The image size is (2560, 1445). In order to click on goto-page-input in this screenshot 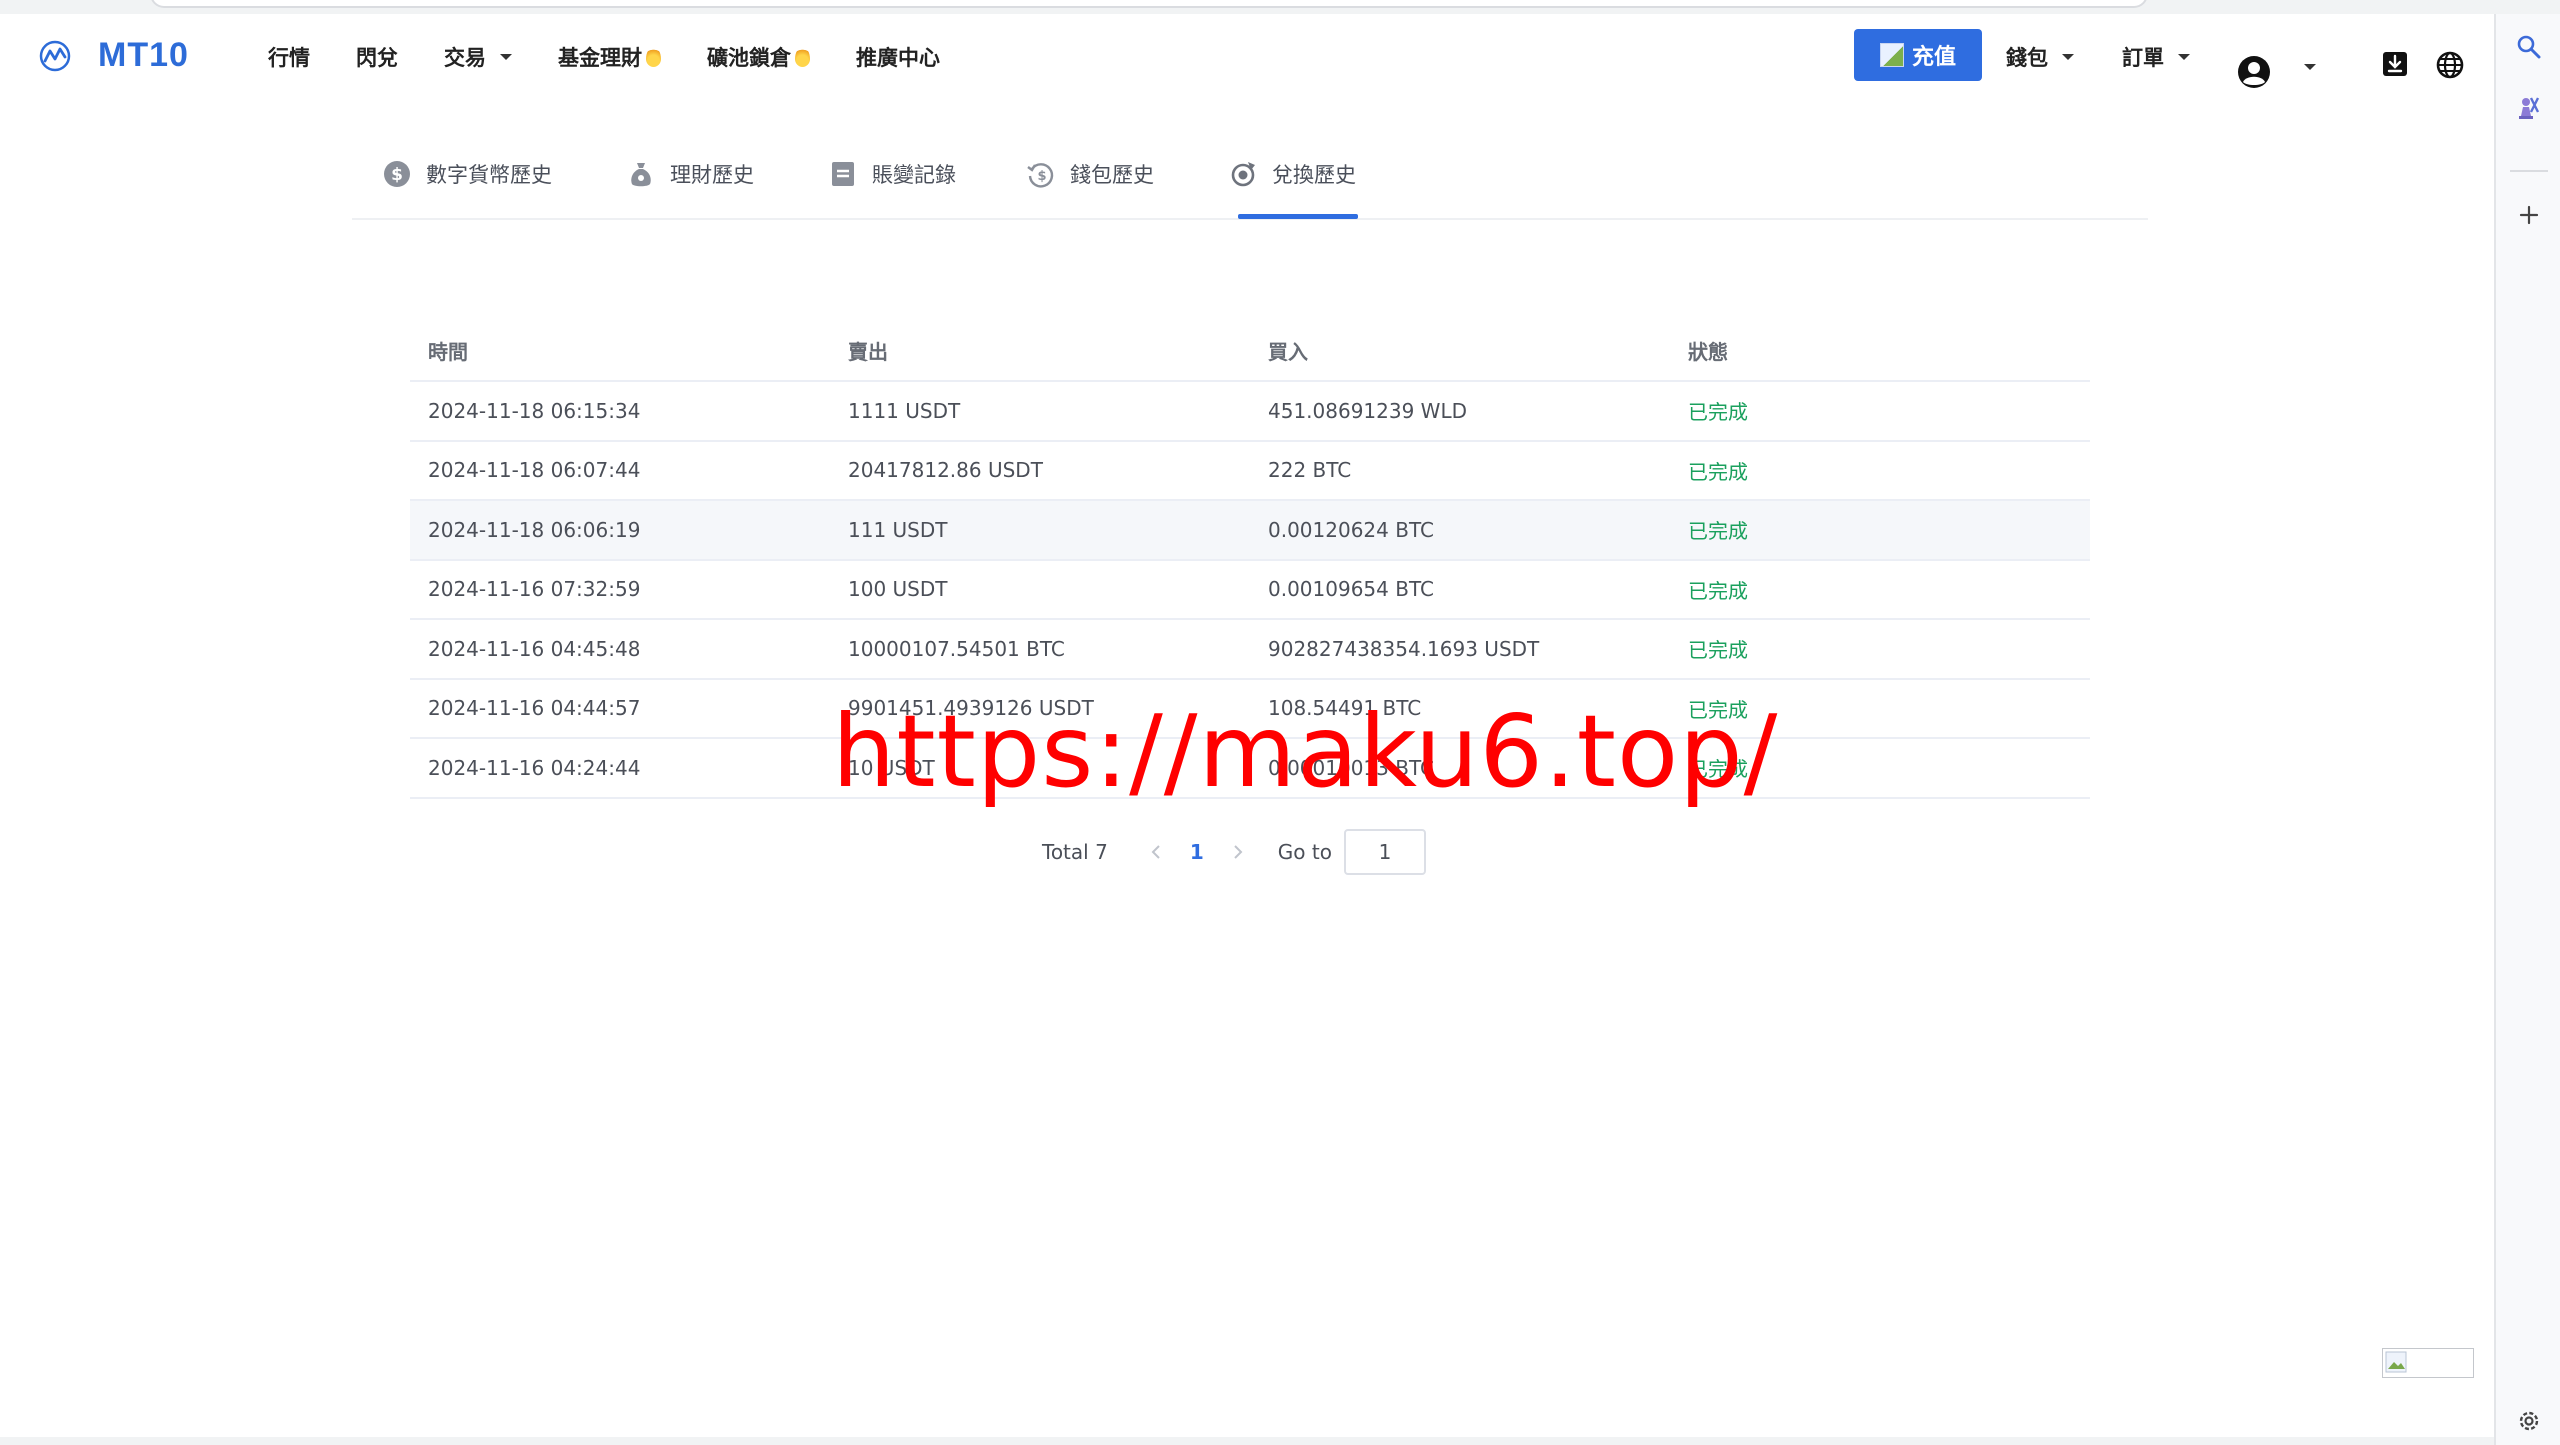, I will do `click(1384, 852)`.